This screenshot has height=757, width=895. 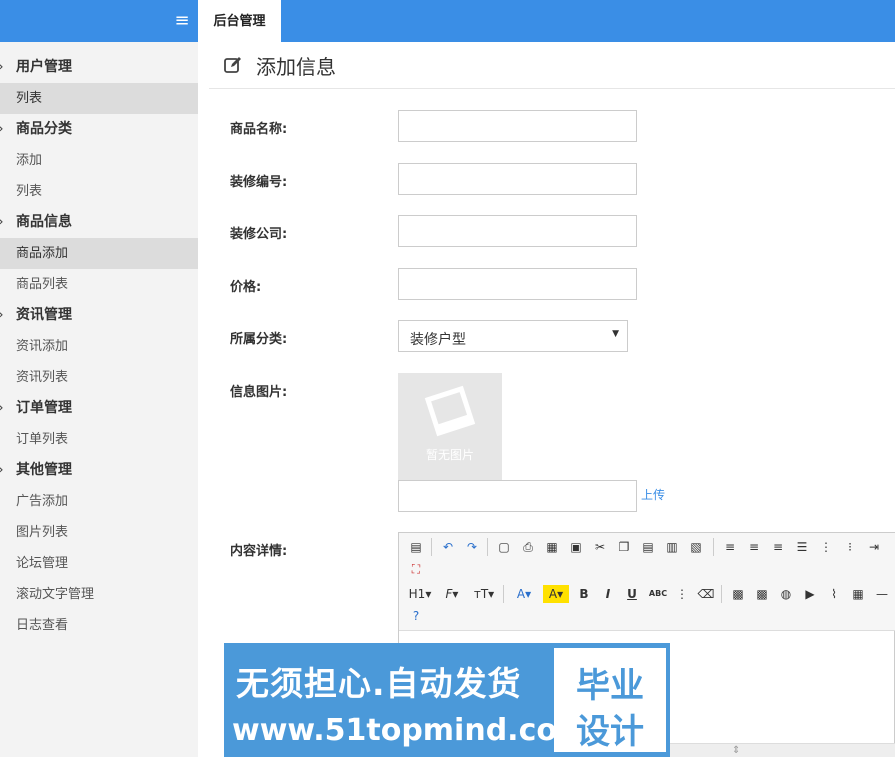 I want to click on watermark-badge-top: 毕业, so click(x=610, y=686).